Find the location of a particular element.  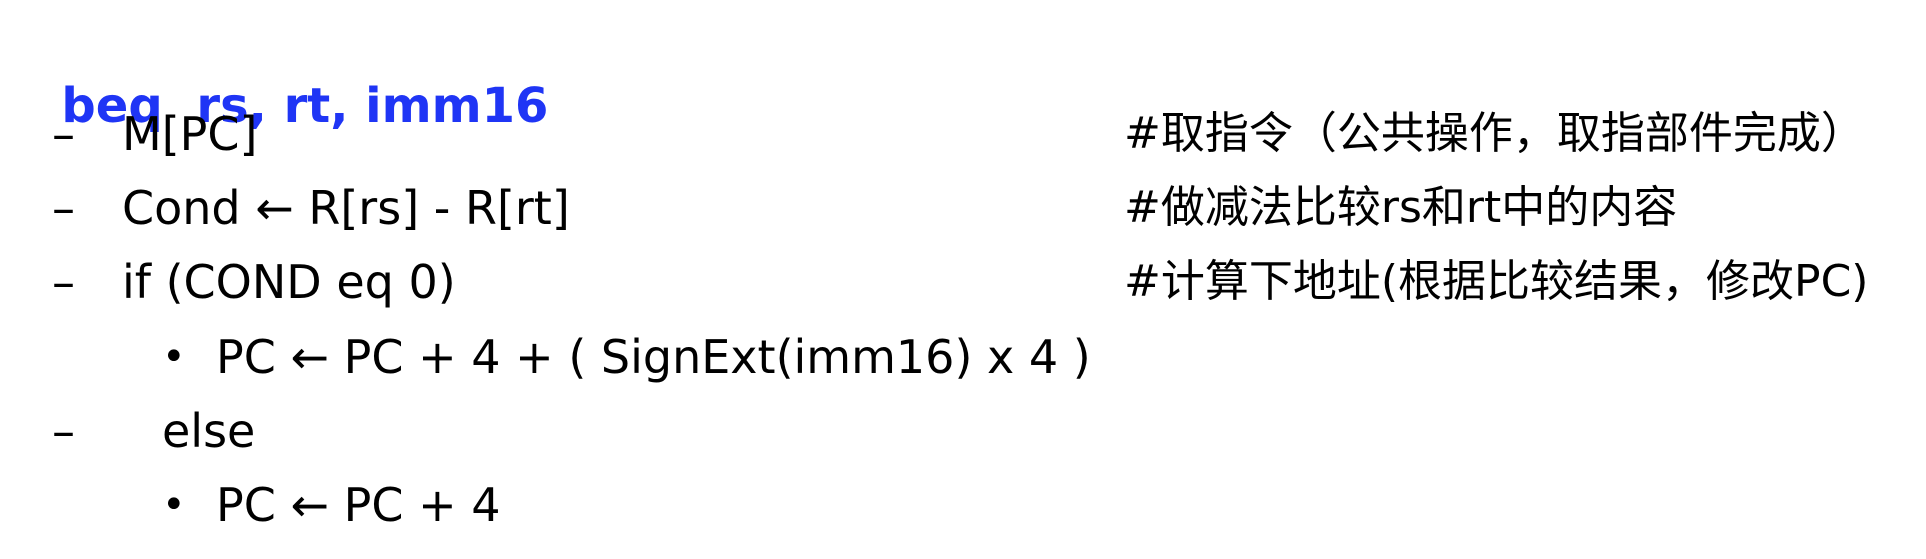

step-compare: – Cond ← R[rs] - R[rt] #做减法比较rs和rt中的内容 is located at coordinates (963, 208).